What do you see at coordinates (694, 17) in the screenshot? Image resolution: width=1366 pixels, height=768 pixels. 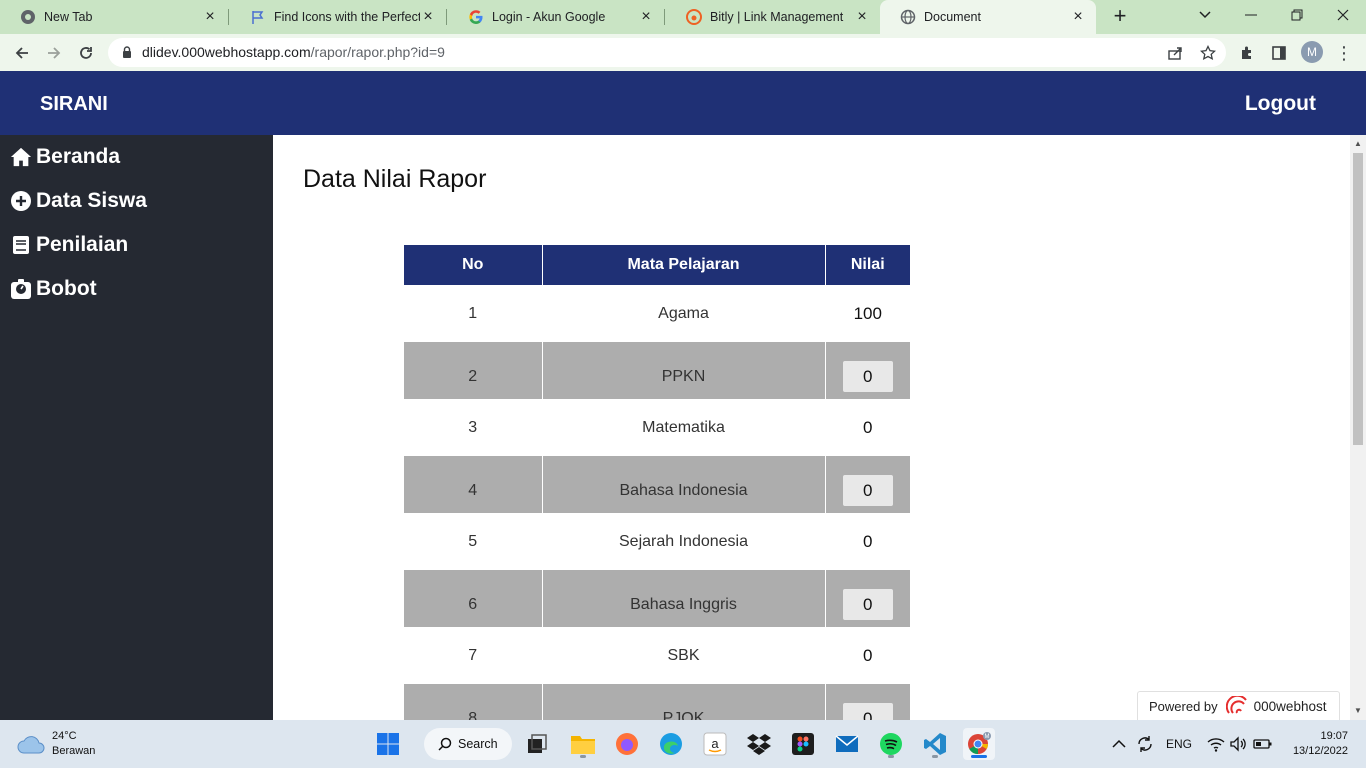 I see `bitly-icon` at bounding box center [694, 17].